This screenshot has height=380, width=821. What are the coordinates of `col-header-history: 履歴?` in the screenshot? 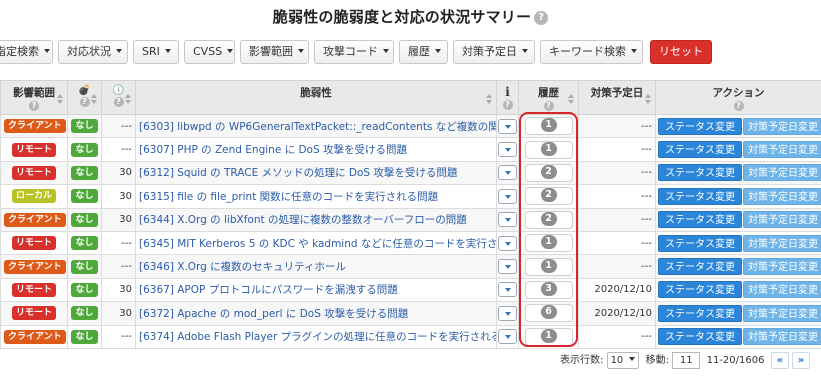 It's located at (548, 97).